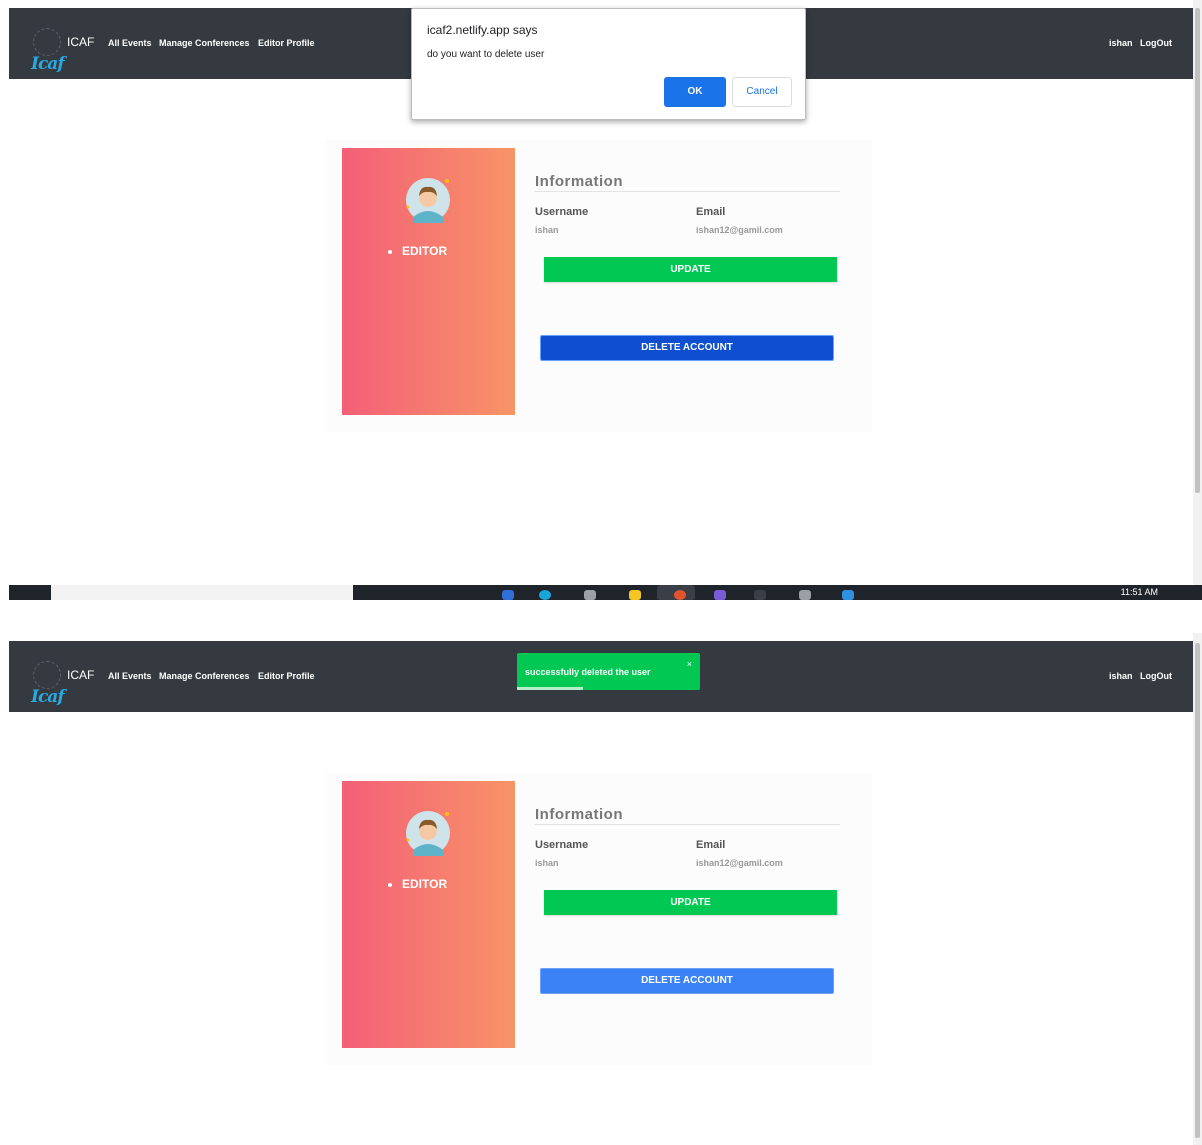  Describe the element at coordinates (605, 592) in the screenshot. I see `os-taskbar: 11:51 AM` at that location.